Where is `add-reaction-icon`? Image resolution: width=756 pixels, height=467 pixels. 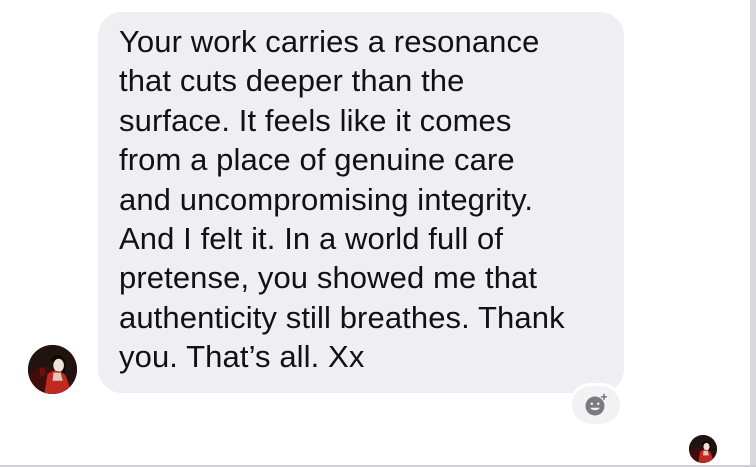
add-reaction-icon is located at coordinates (596, 404).